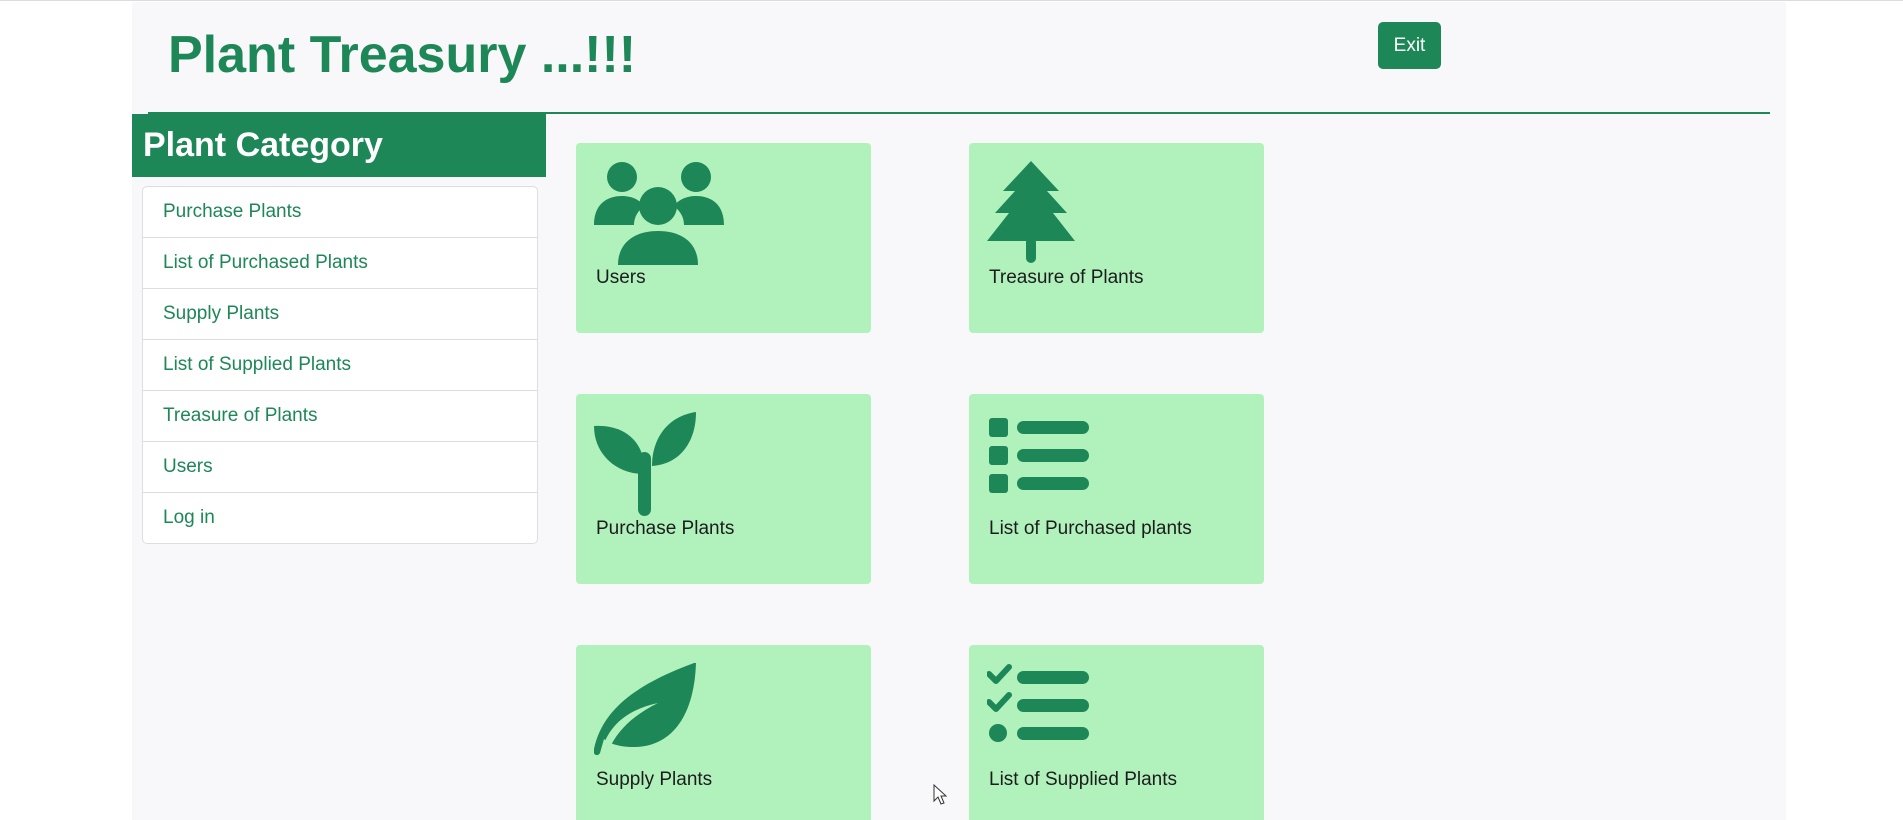  I want to click on card-treasure-of-plants: Treasure of Plants, so click(1116, 238).